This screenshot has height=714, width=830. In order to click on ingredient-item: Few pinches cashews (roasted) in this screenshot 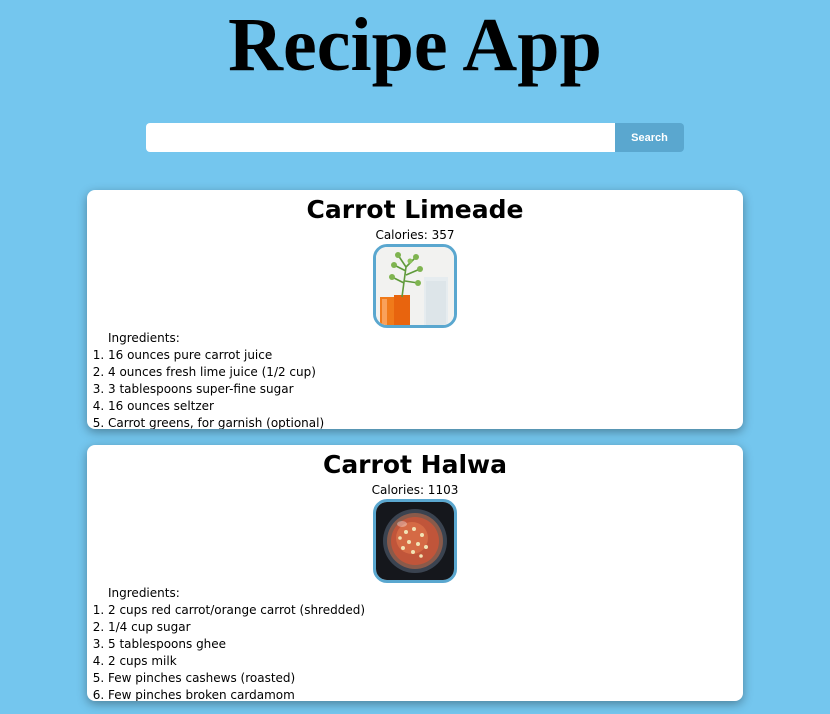, I will do `click(425, 678)`.